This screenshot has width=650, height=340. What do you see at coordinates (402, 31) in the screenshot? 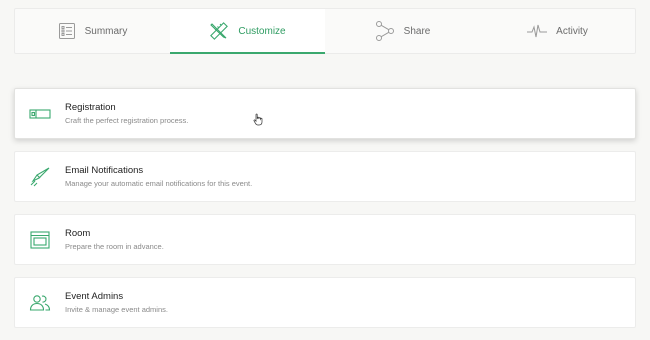
I see `tab-share: Share` at bounding box center [402, 31].